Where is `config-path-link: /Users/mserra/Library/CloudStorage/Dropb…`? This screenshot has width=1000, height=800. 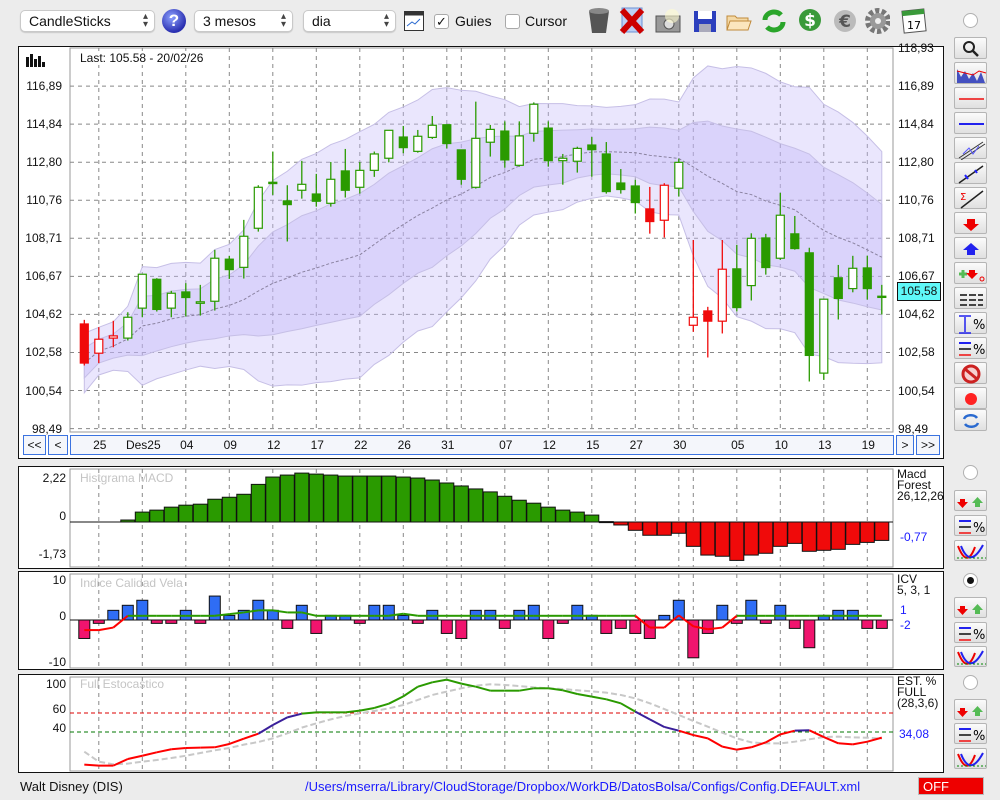
config-path-link: /Users/mserra/Library/CloudStorage/Dropb… is located at coordinates (582, 786).